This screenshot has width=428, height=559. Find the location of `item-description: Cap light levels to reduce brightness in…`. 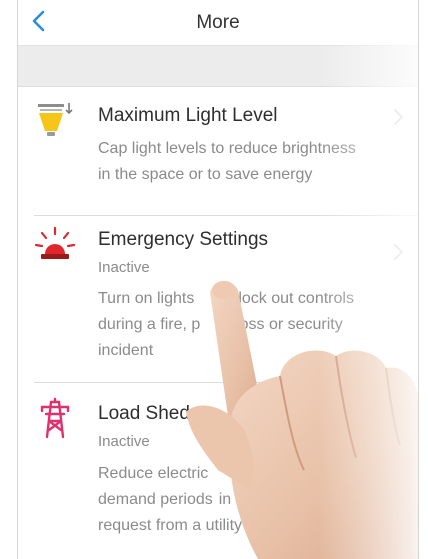

item-description: Cap light levels to reduce brightness in… is located at coordinates (248, 162).